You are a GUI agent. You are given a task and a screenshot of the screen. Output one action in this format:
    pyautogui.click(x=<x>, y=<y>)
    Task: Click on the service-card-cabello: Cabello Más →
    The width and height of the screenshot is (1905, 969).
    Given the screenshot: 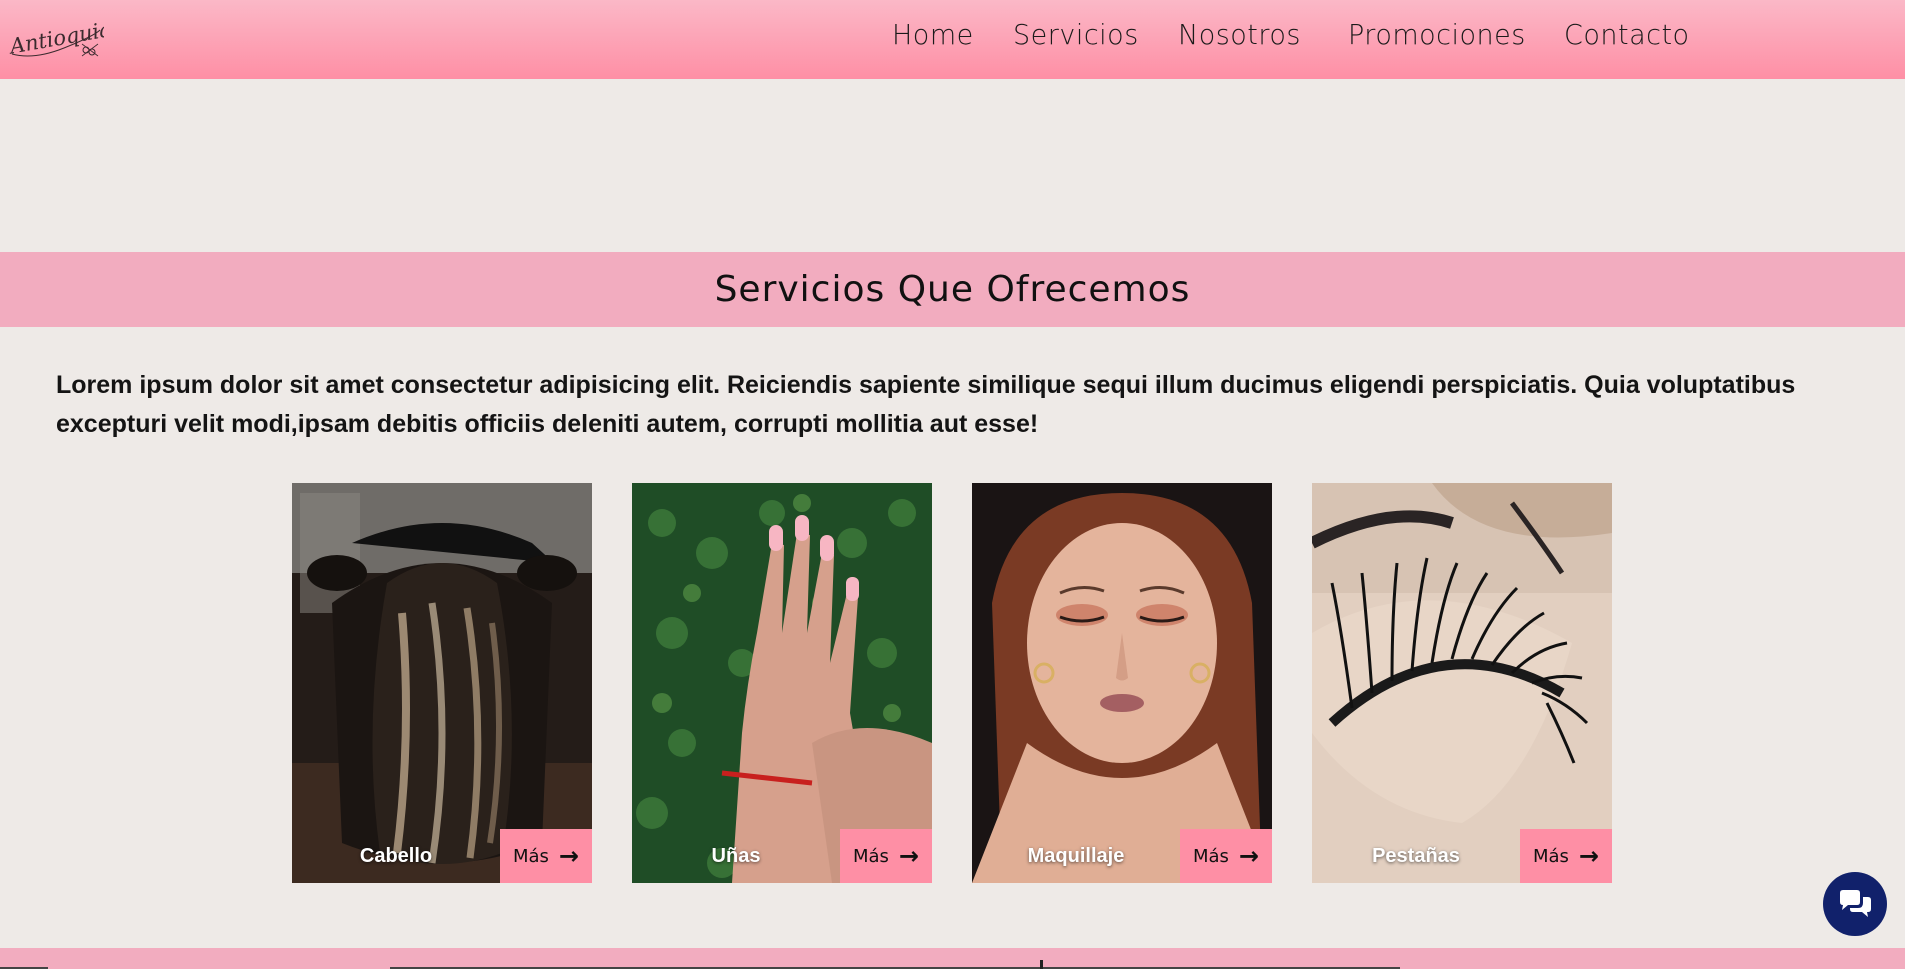 What is the action you would take?
    pyautogui.click(x=442, y=683)
    